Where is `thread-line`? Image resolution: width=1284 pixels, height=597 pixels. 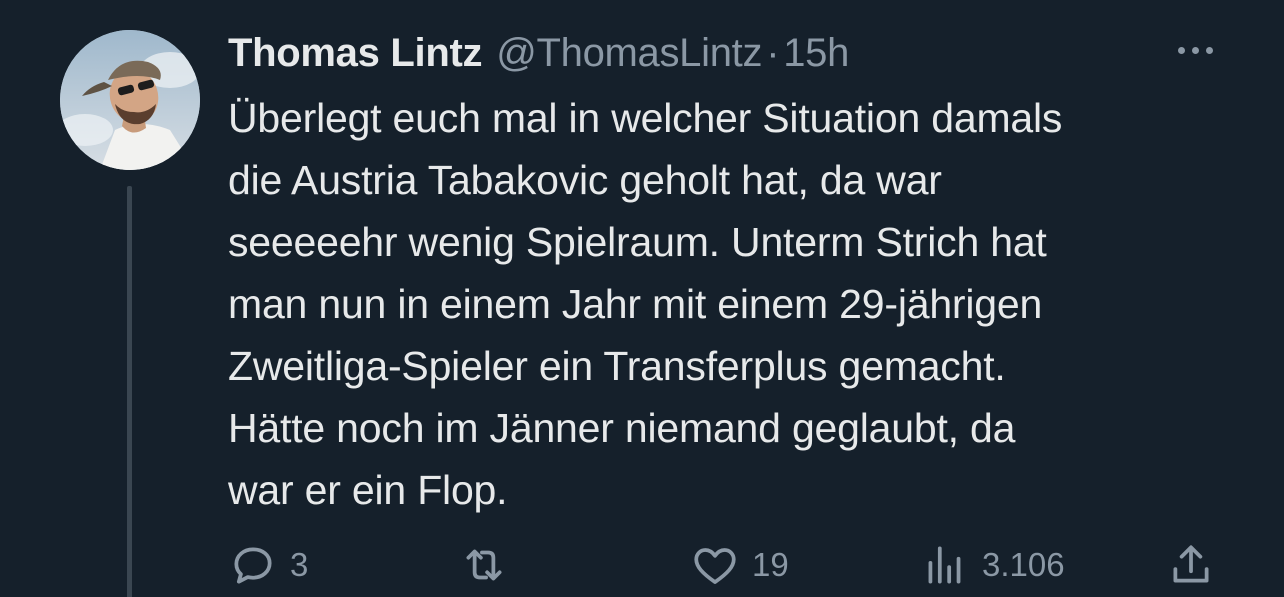
thread-line is located at coordinates (129, 391).